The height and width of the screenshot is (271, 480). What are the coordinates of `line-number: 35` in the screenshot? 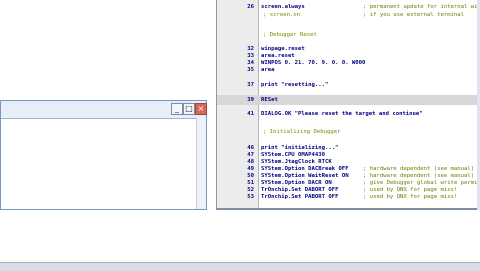 It's located at (250, 70).